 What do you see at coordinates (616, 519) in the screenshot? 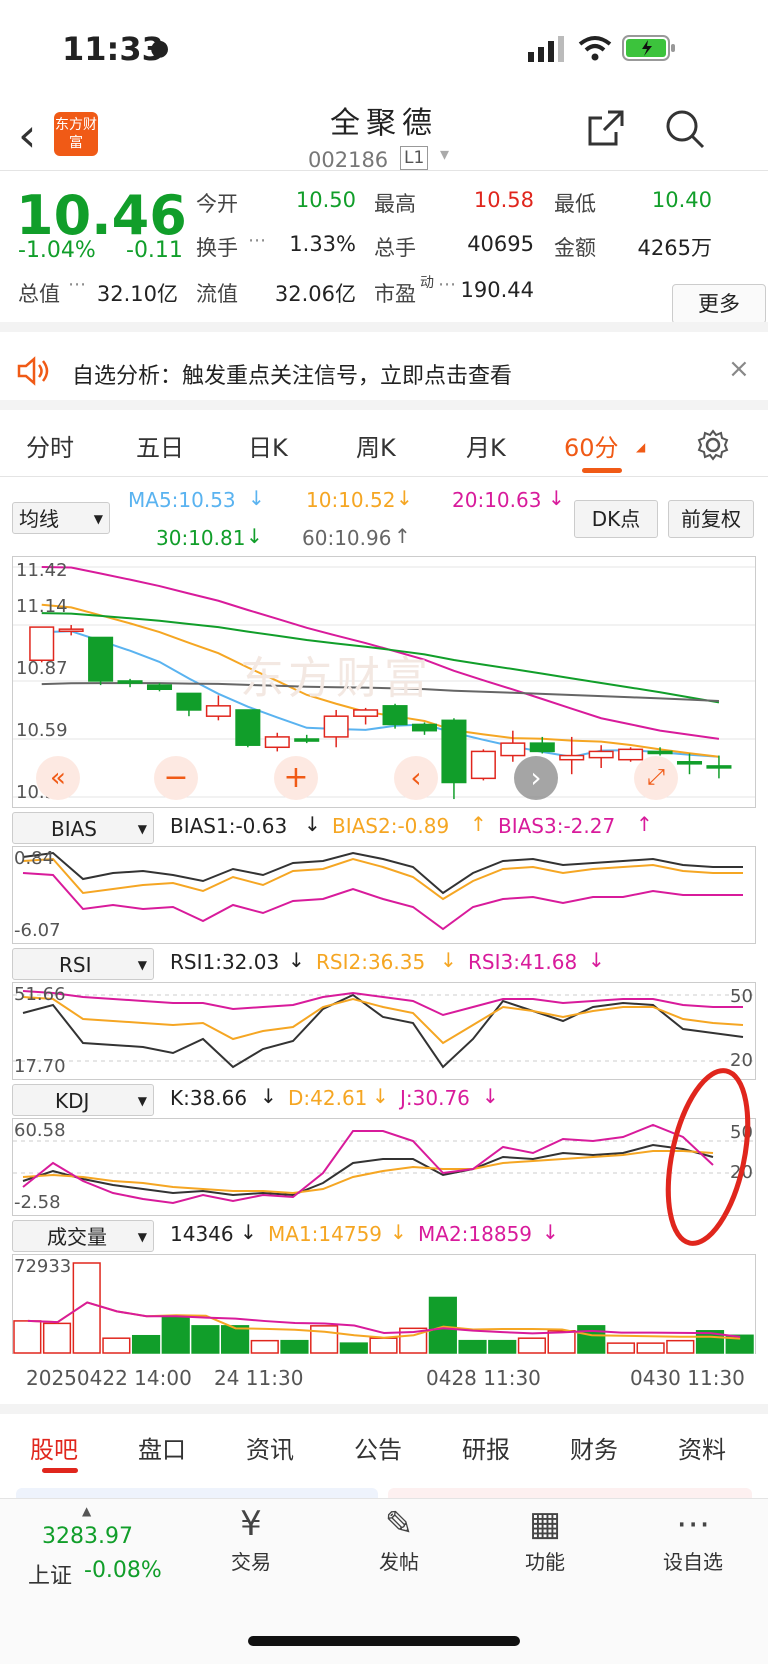
I see `dk-point-button: DK点` at bounding box center [616, 519].